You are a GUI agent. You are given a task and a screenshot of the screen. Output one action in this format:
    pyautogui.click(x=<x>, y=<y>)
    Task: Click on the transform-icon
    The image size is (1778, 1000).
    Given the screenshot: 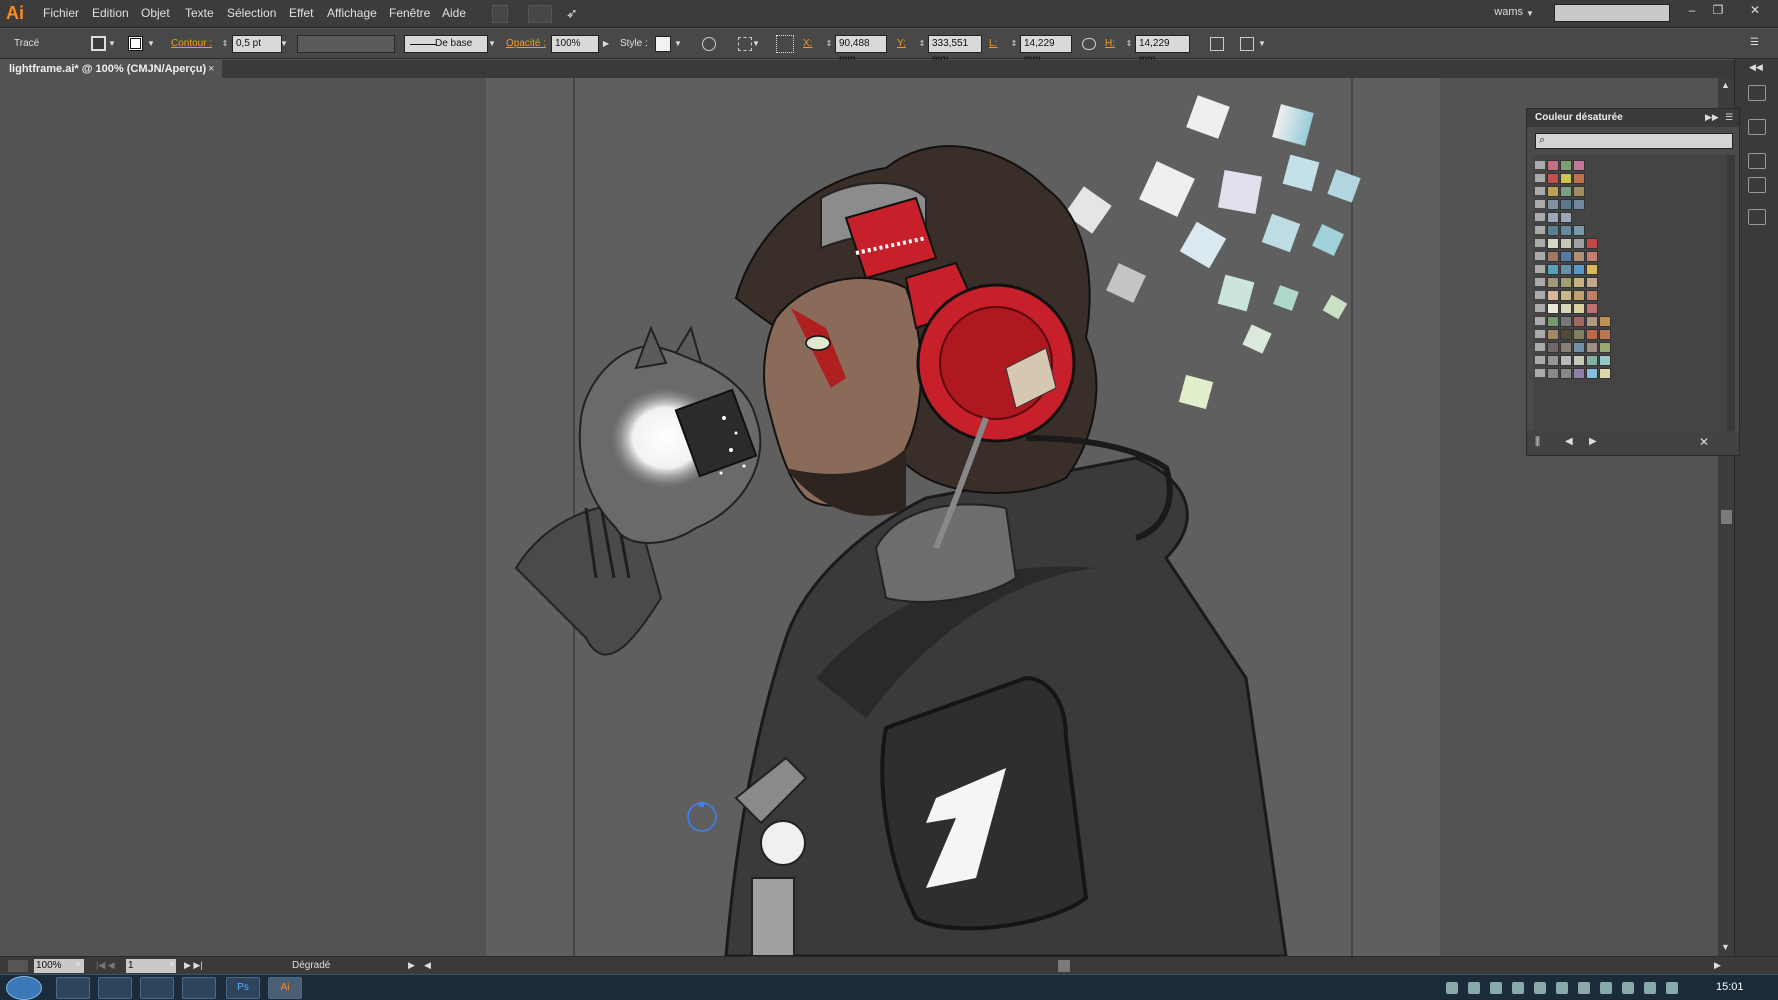 What is the action you would take?
    pyautogui.click(x=1217, y=44)
    